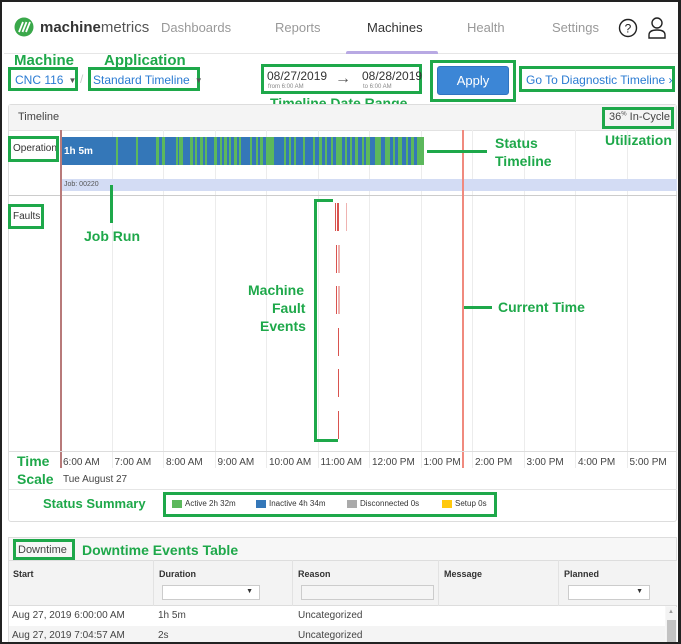 The height and width of the screenshot is (644, 681). What do you see at coordinates (541, 307) in the screenshot?
I see `annotation-current-time: Current Time` at bounding box center [541, 307].